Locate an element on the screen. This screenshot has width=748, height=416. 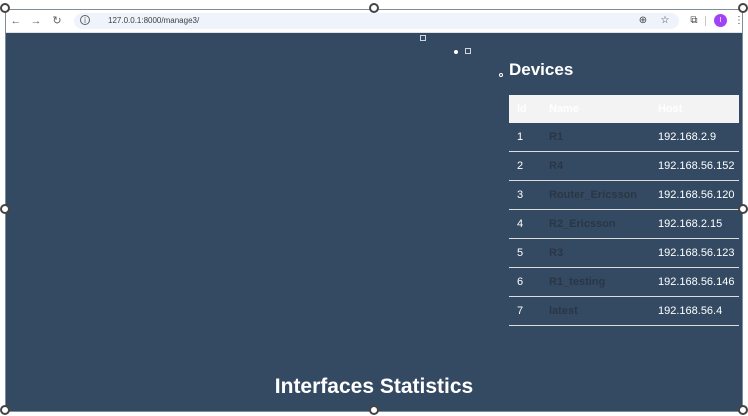
device-id: 4 is located at coordinates (525, 224).